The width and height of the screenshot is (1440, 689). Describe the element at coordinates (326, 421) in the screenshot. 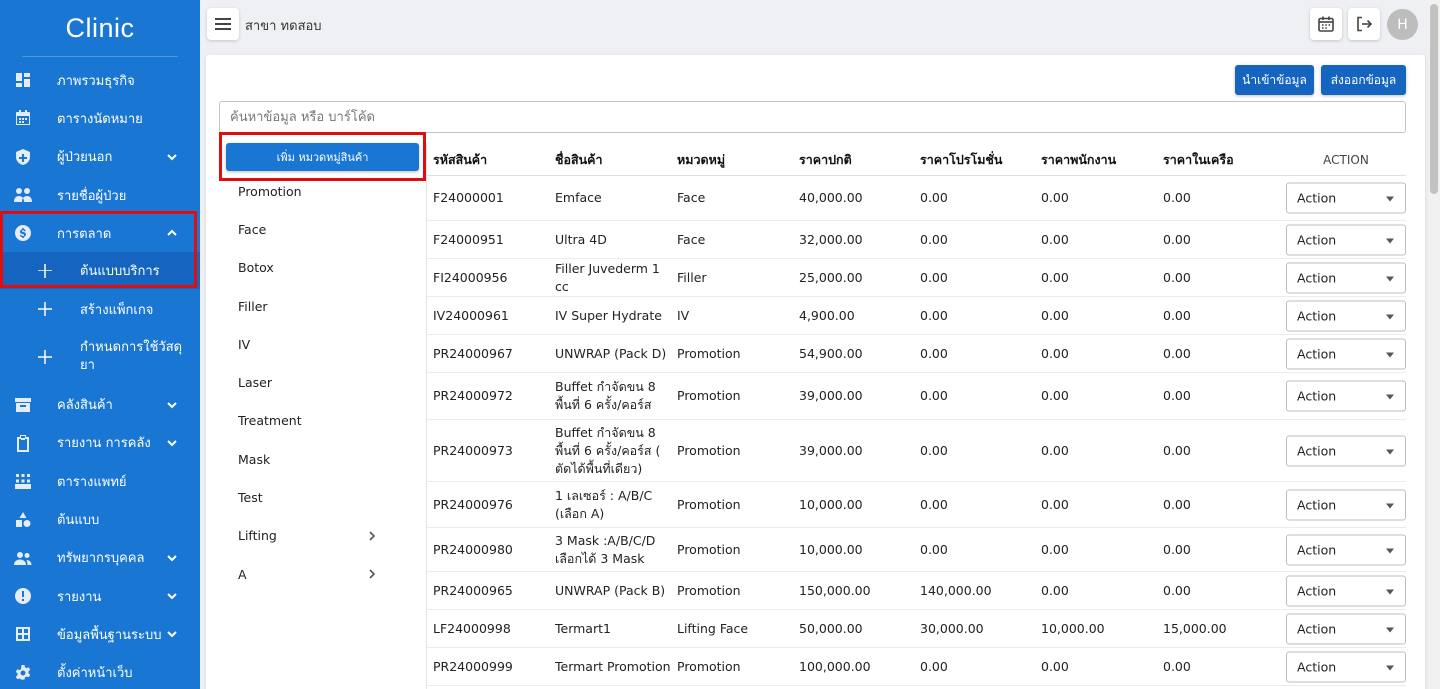

I see `category-item: Treatment` at that location.